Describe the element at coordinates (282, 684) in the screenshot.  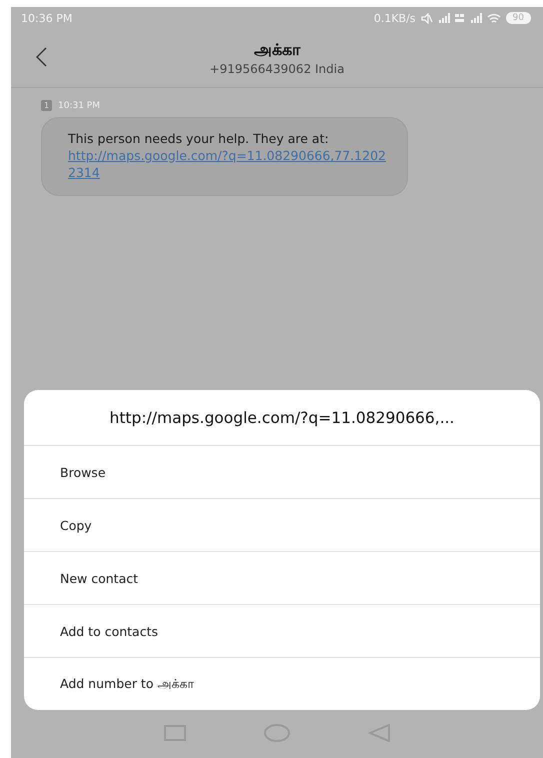
I see `menu-item: Add number to அக்கா` at that location.